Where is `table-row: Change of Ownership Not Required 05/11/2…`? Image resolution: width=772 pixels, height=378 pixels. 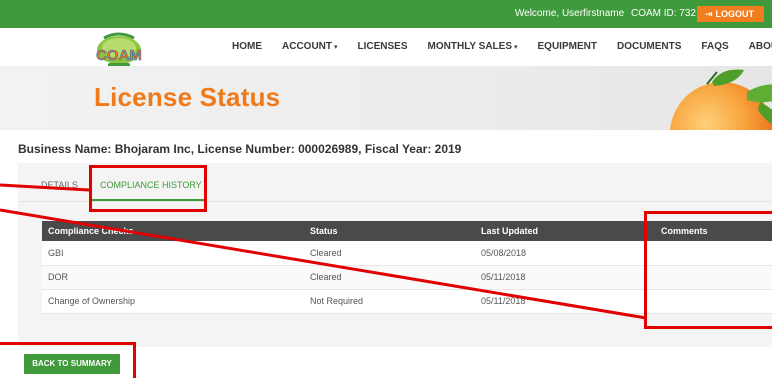 table-row: Change of Ownership Not Required 05/11/2… is located at coordinates (407, 301).